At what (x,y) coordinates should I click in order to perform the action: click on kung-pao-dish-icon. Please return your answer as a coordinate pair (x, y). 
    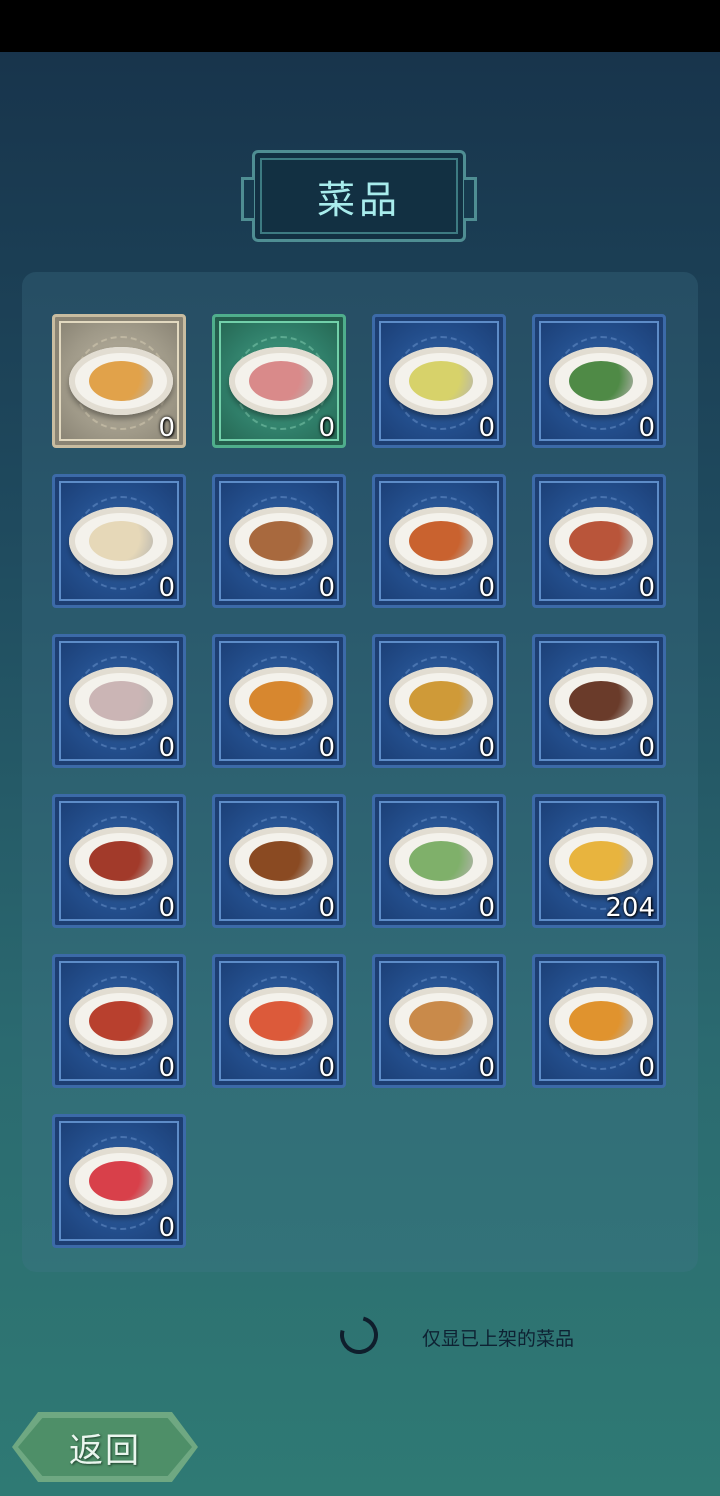
    Looking at the image, I should click on (441, 541).